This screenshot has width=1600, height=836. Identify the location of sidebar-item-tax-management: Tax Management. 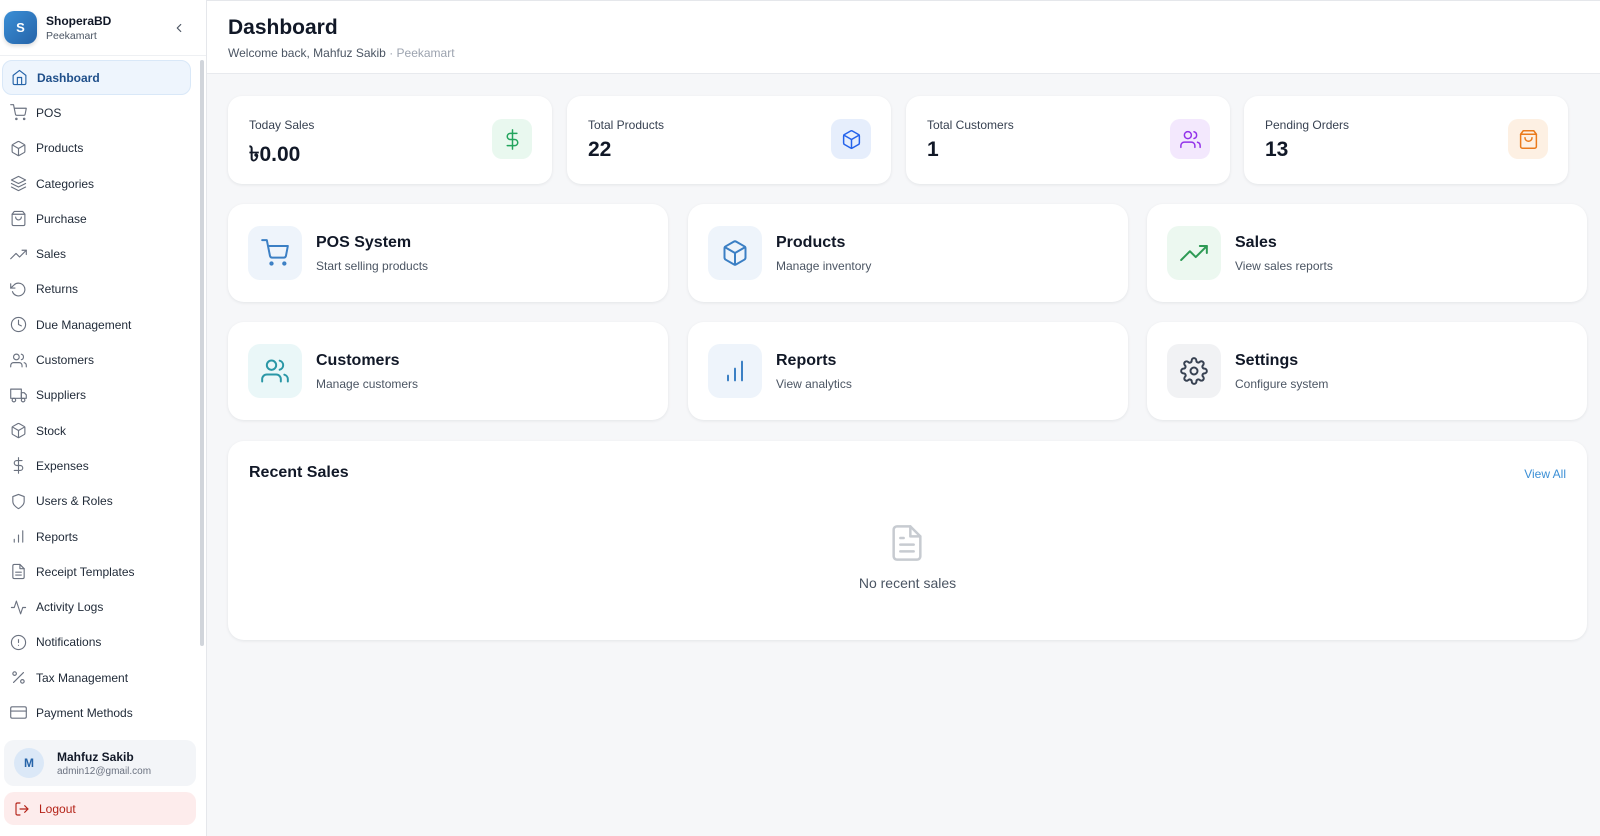
(101, 677).